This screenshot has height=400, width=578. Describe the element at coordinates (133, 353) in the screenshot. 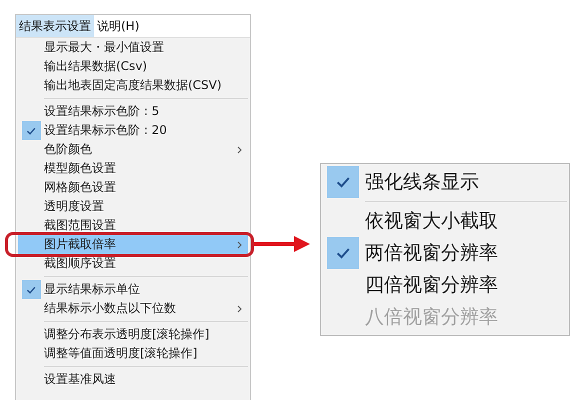

I see `menu-item: 调整等值面透明度[滚轮操作]` at that location.